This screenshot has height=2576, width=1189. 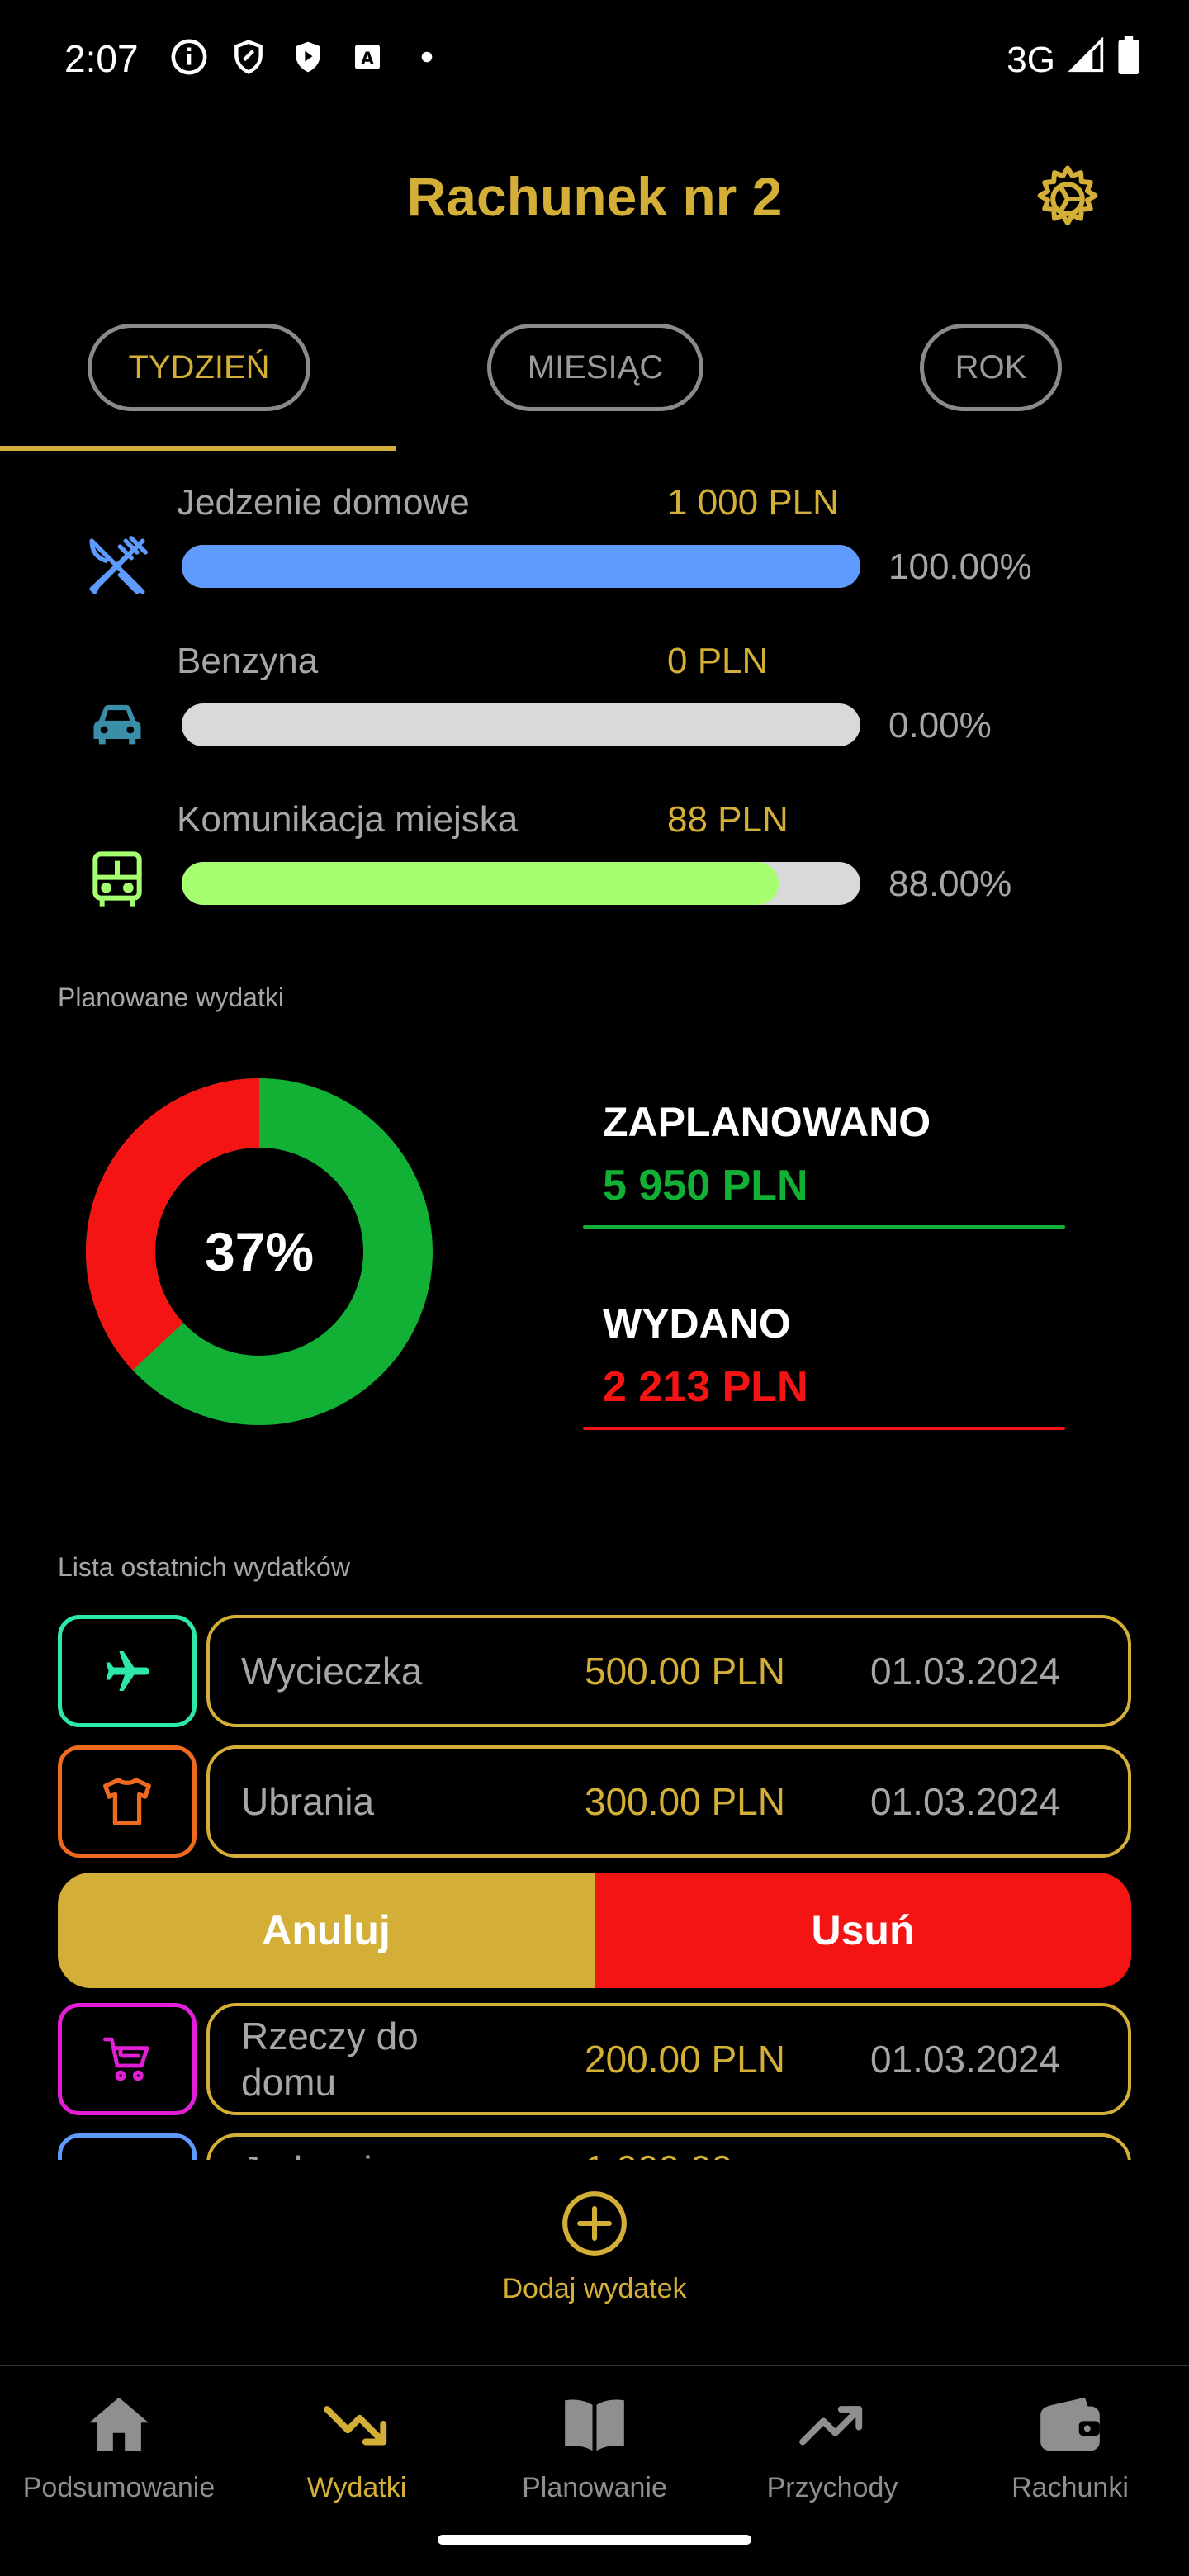 I want to click on add-expense-label: Dodaj wydatek, so click(x=594, y=2288).